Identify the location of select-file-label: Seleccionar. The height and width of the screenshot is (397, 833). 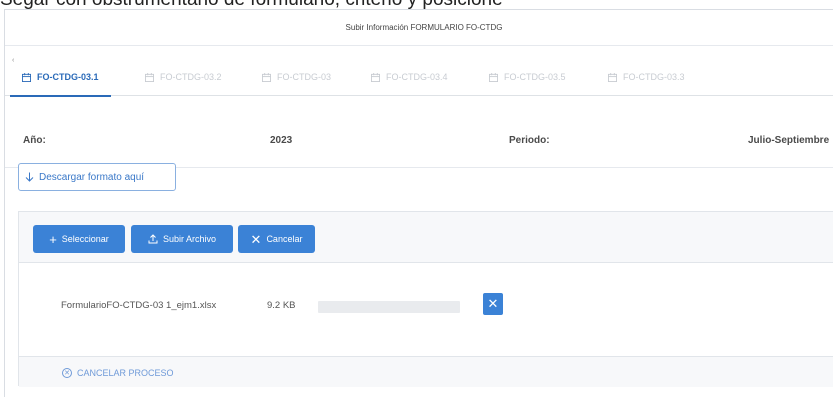
(85, 239).